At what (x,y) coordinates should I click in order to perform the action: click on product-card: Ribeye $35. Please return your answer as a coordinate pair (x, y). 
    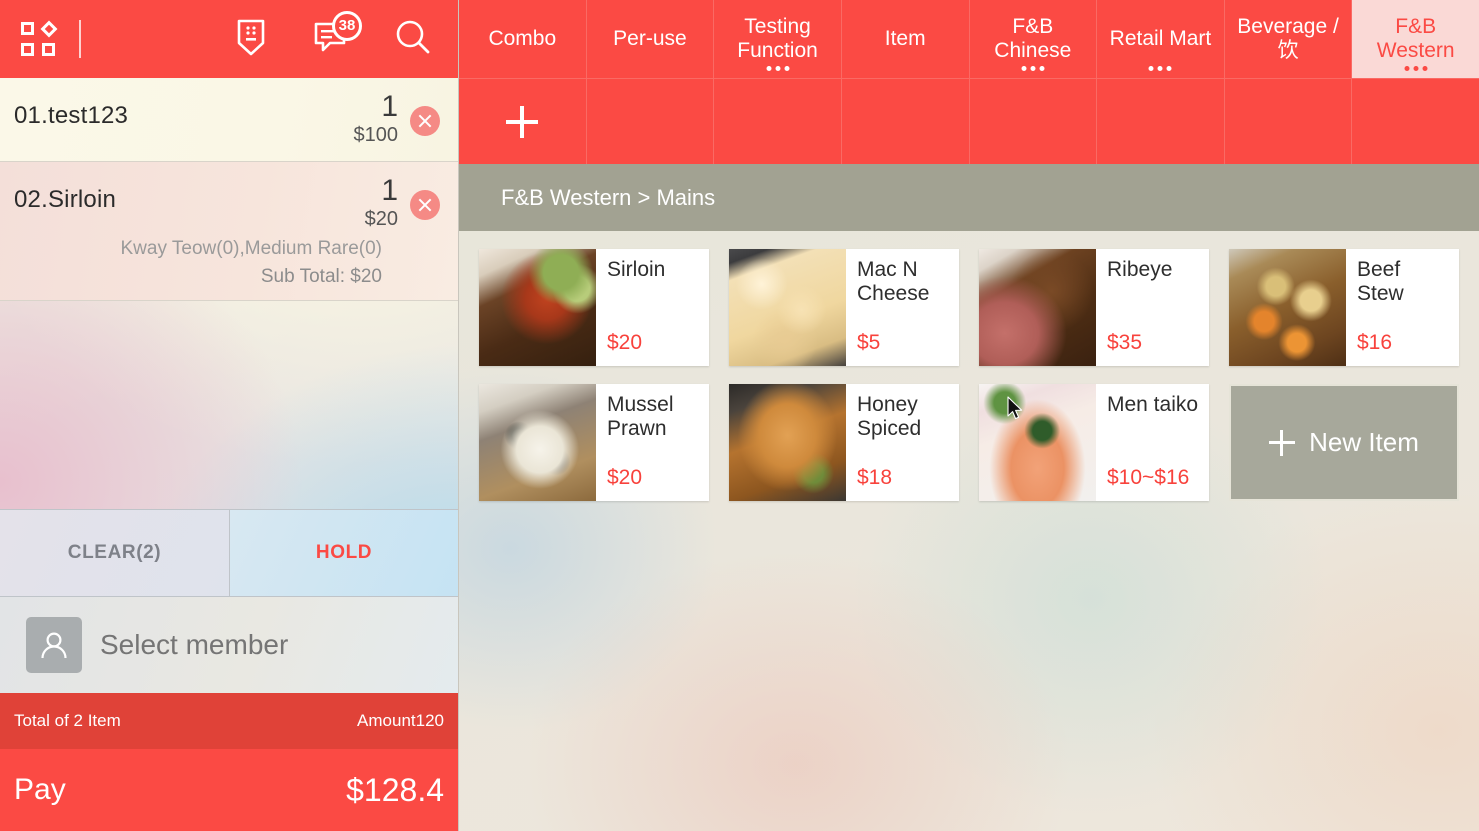
    Looking at the image, I should click on (1094, 307).